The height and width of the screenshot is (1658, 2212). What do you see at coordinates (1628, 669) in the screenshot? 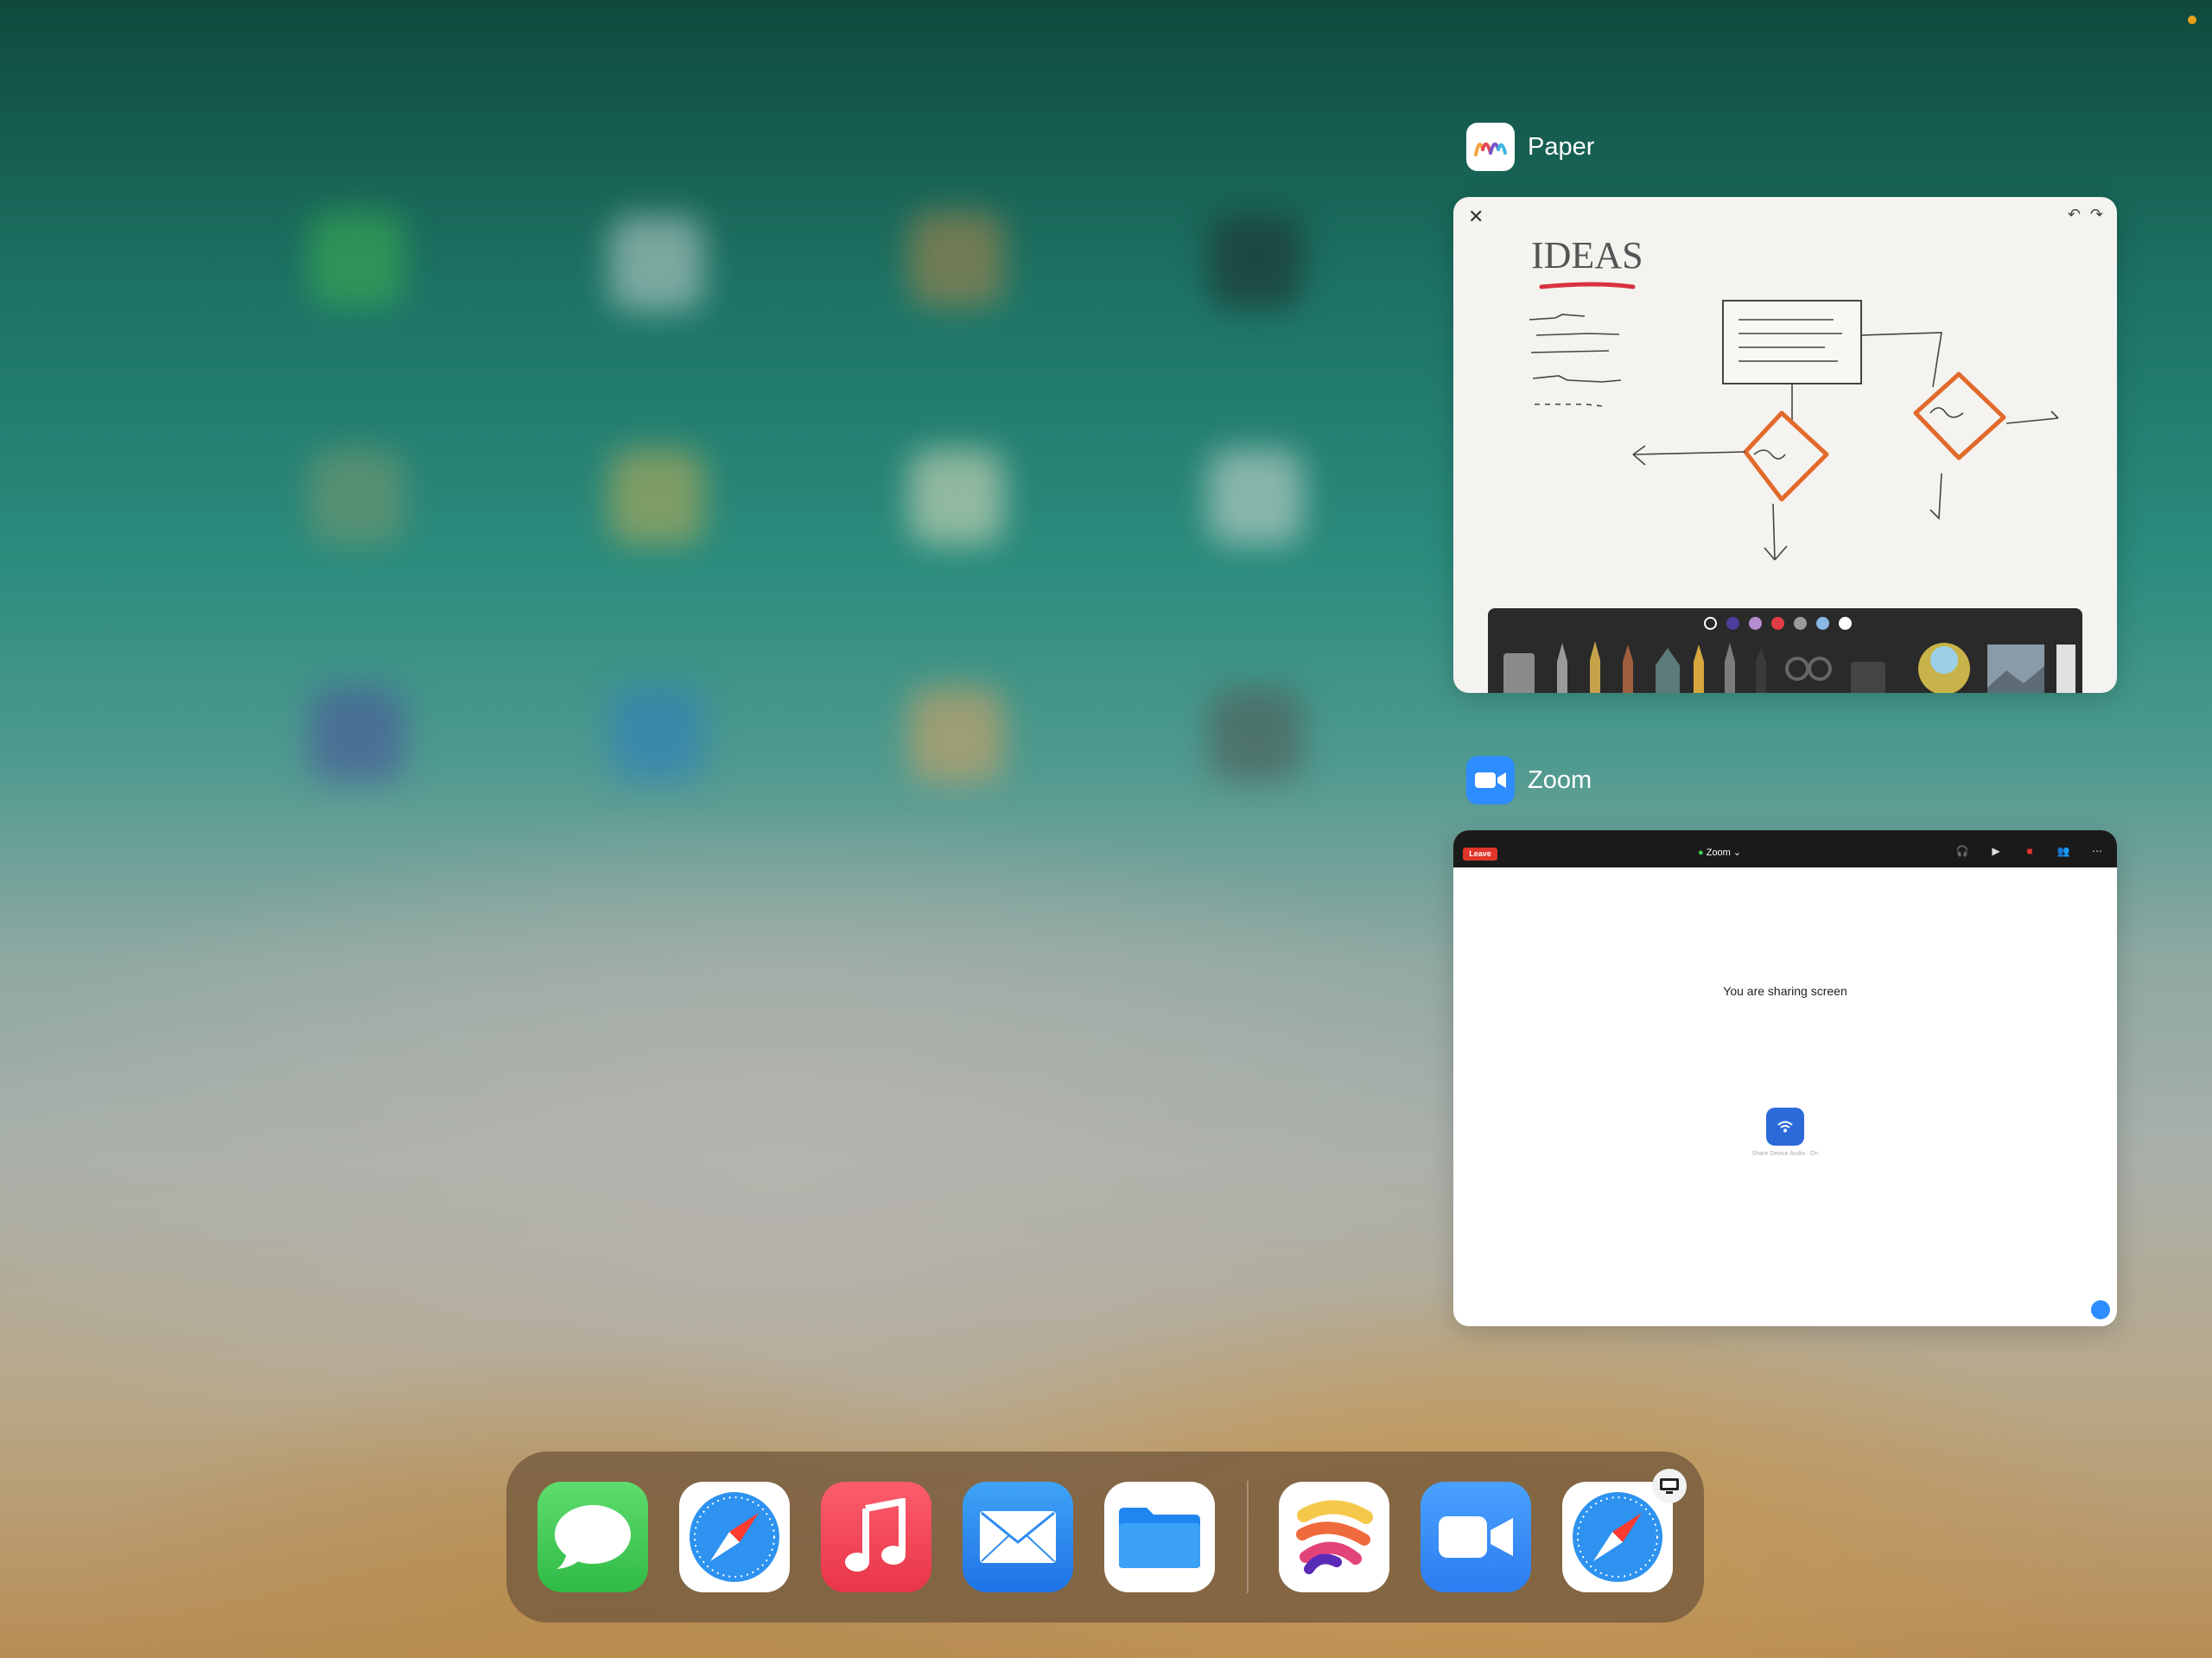
I see `marker-tool` at bounding box center [1628, 669].